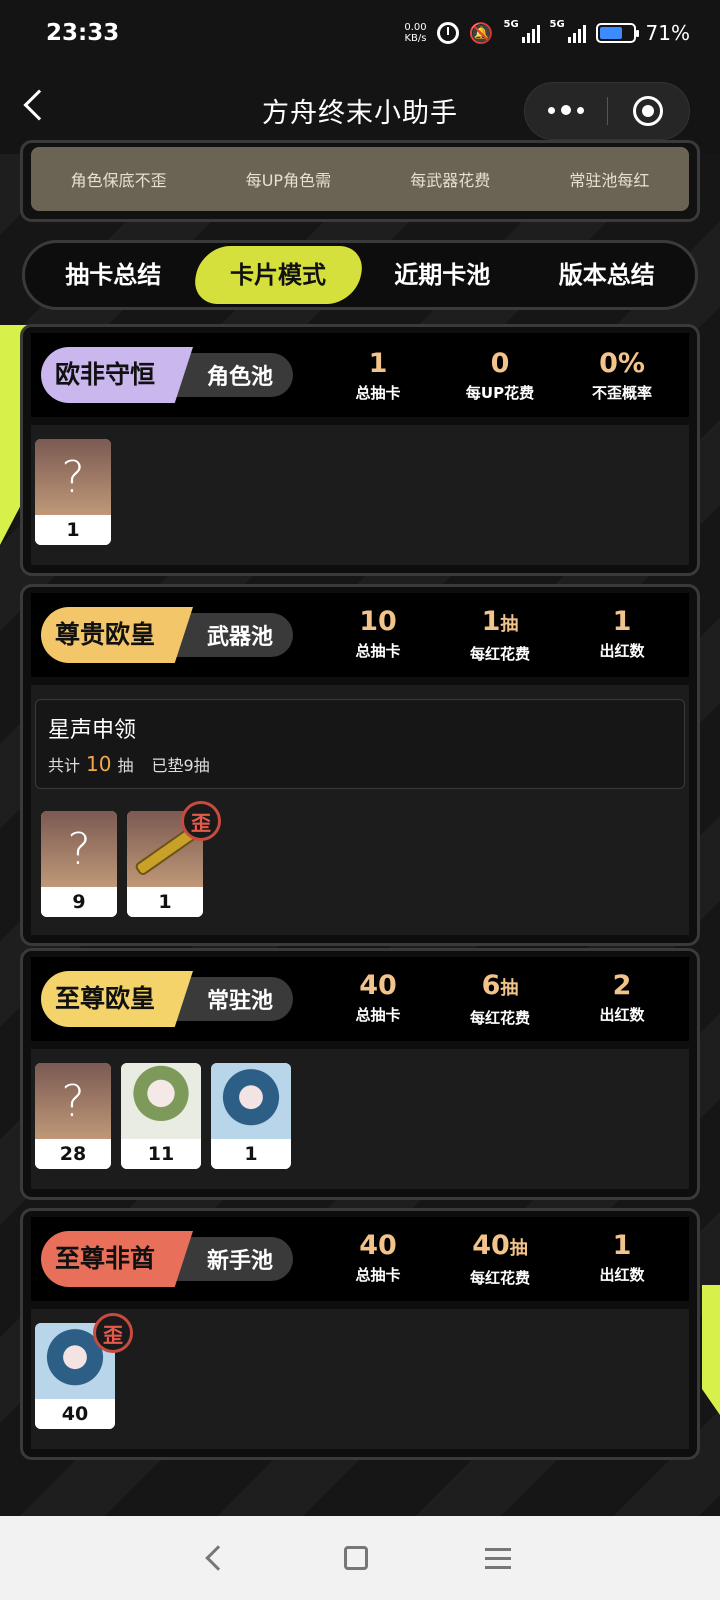 Image resolution: width=720 pixels, height=1600 pixels. What do you see at coordinates (174, 859) in the screenshot?
I see `pull-item-wrap: 1歪` at bounding box center [174, 859].